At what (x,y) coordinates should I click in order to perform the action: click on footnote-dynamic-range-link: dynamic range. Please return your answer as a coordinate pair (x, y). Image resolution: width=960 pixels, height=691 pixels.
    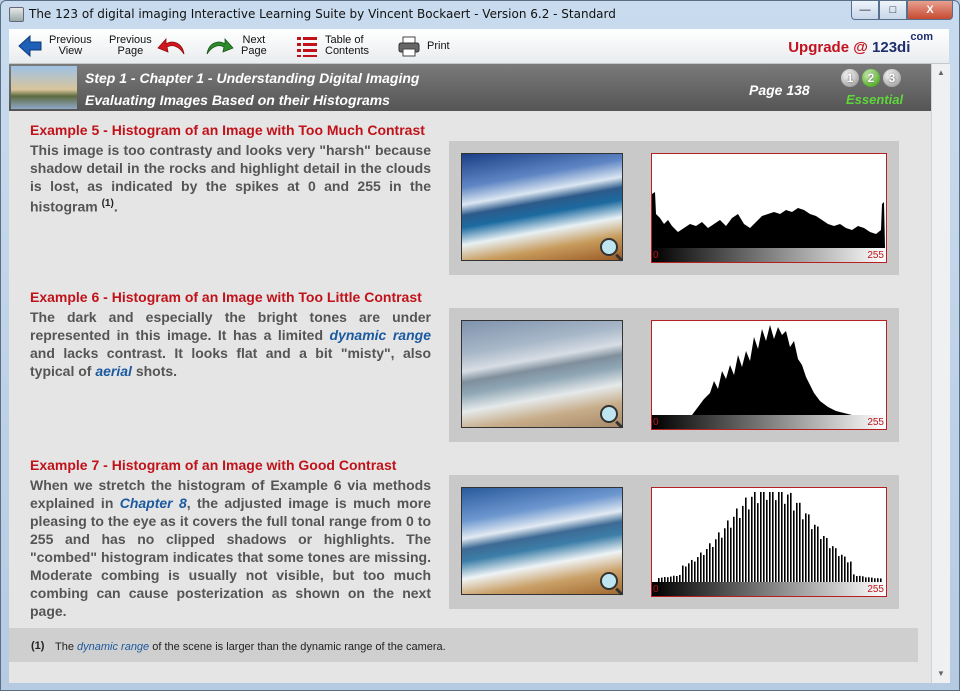
    Looking at the image, I should click on (113, 647).